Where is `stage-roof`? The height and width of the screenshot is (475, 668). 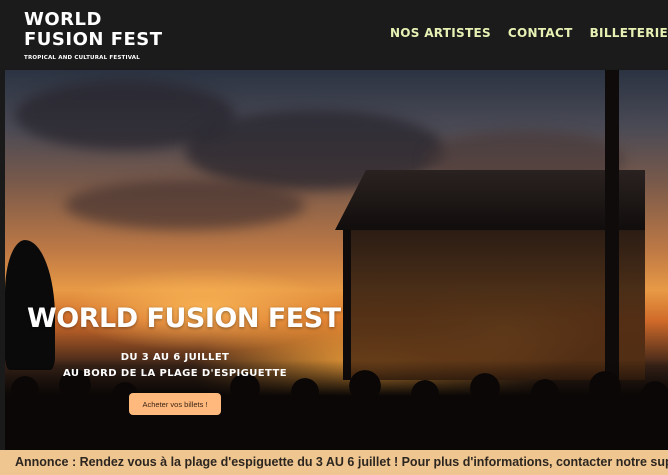 stage-roof is located at coordinates (490, 200).